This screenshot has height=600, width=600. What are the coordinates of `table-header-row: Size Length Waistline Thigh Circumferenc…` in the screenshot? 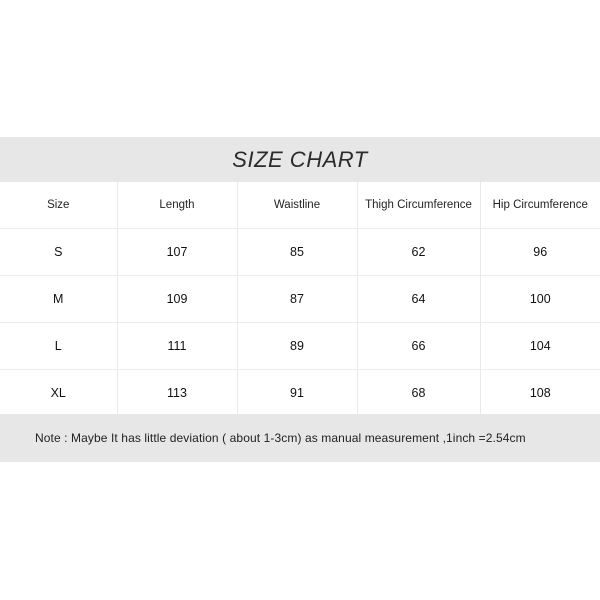 It's located at (300, 205).